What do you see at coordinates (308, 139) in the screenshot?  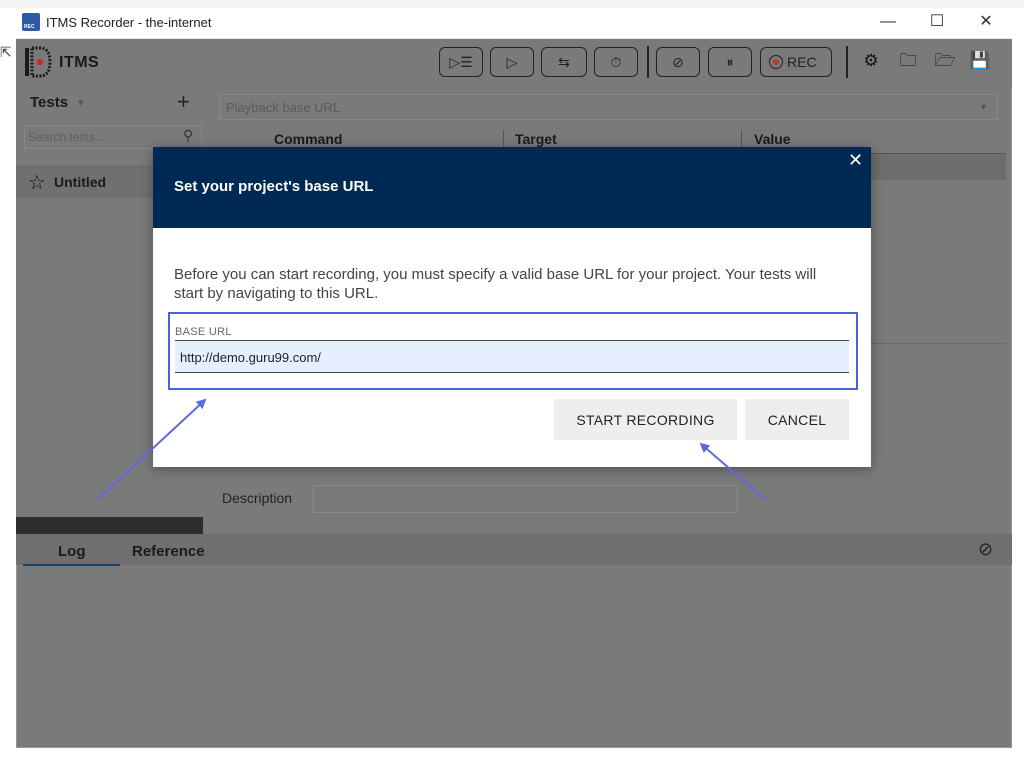 I see `column-header-command: Command` at bounding box center [308, 139].